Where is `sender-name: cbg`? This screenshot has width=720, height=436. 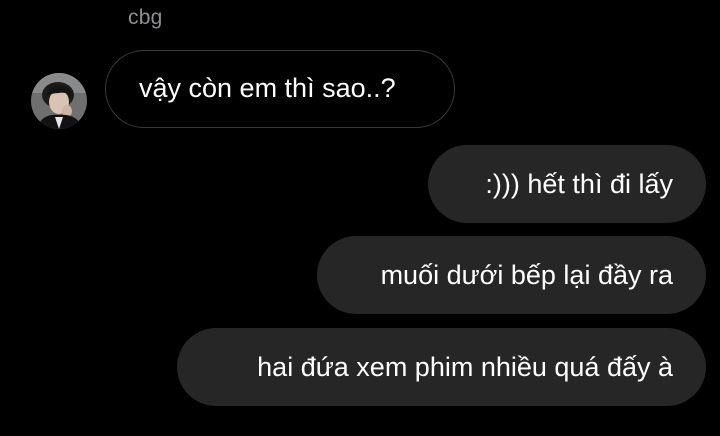
sender-name: cbg is located at coordinates (145, 17).